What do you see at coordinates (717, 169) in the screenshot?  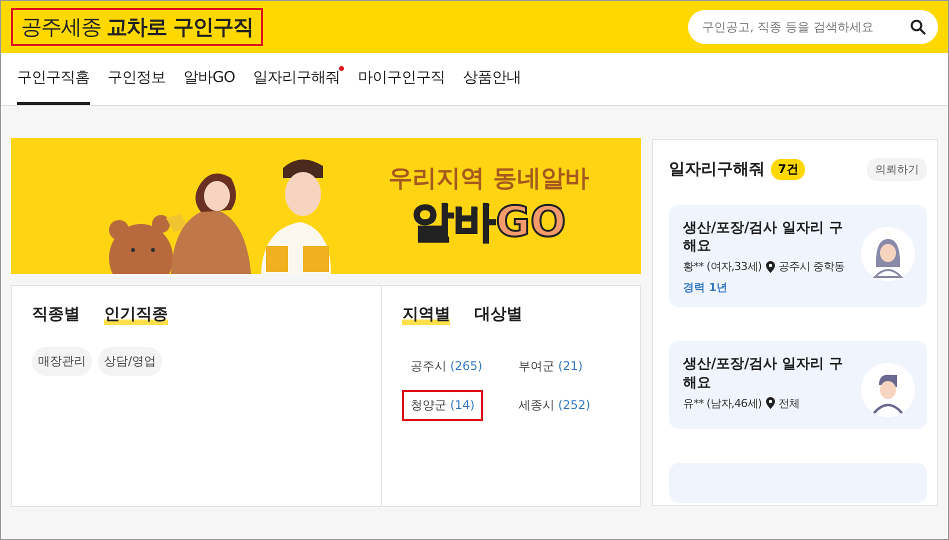 I see `section-title: 일자리구해줘` at bounding box center [717, 169].